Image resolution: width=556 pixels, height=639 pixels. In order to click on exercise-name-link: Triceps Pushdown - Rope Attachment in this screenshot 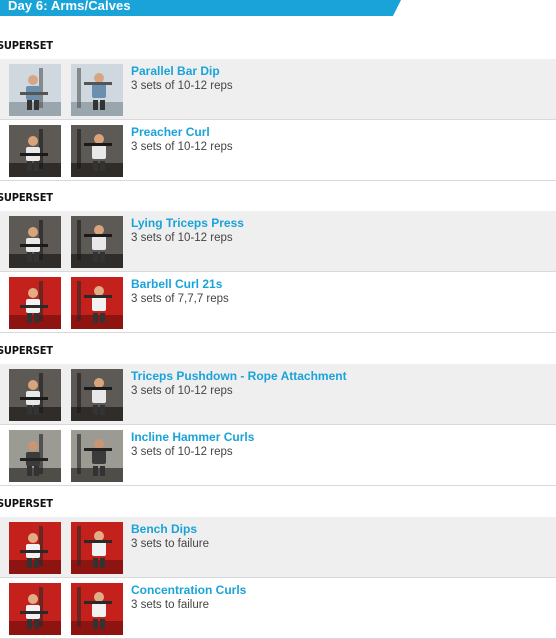, I will do `click(239, 376)`.